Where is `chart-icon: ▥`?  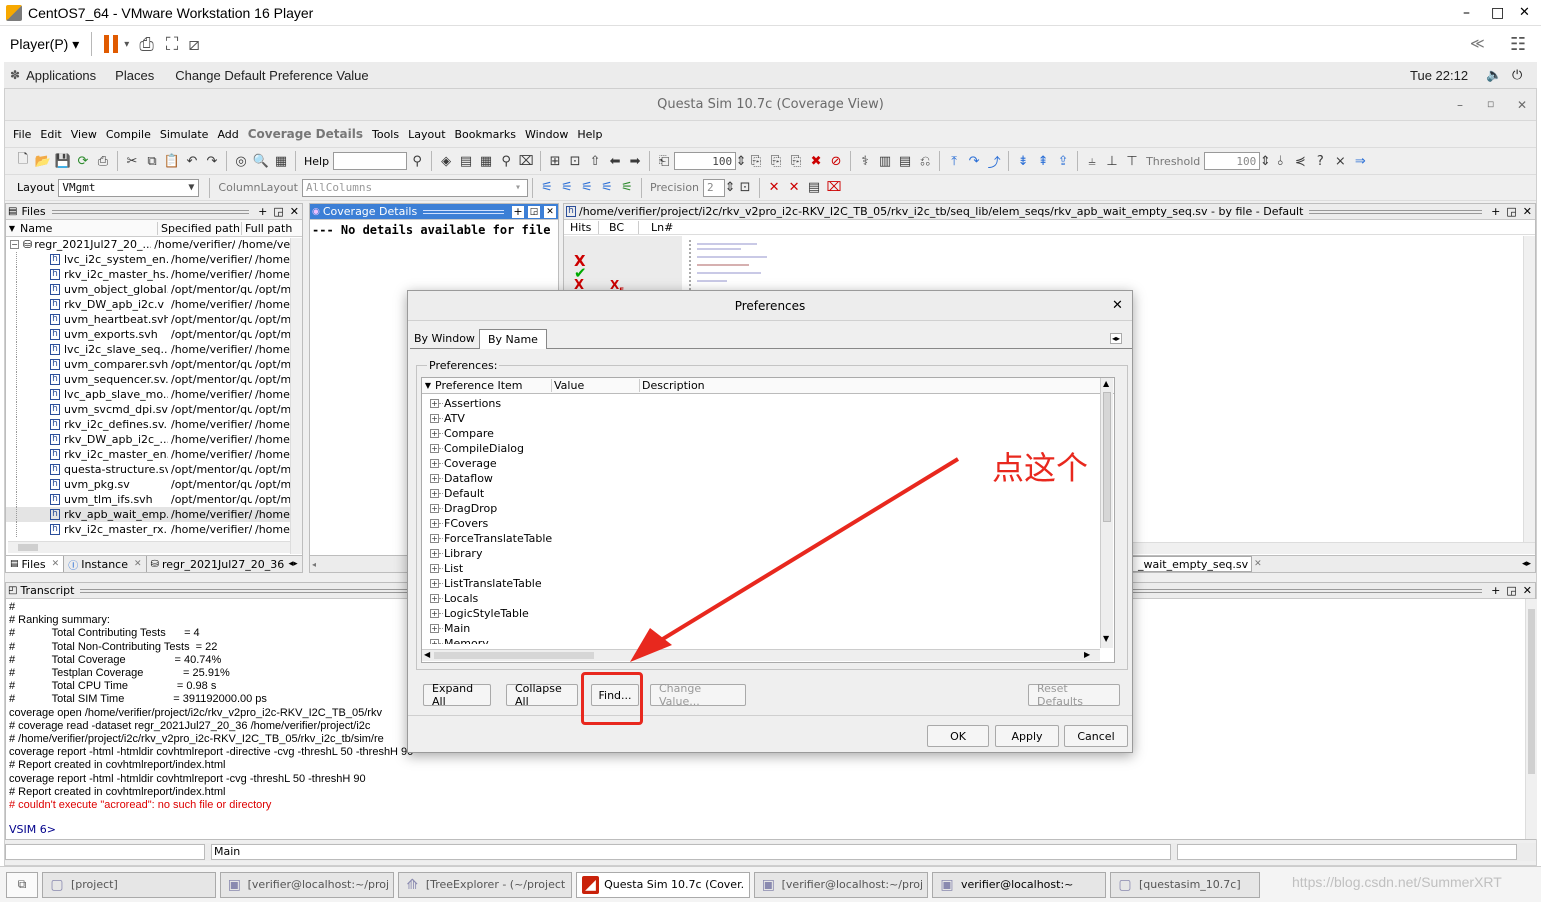 chart-icon: ▥ is located at coordinates (885, 161).